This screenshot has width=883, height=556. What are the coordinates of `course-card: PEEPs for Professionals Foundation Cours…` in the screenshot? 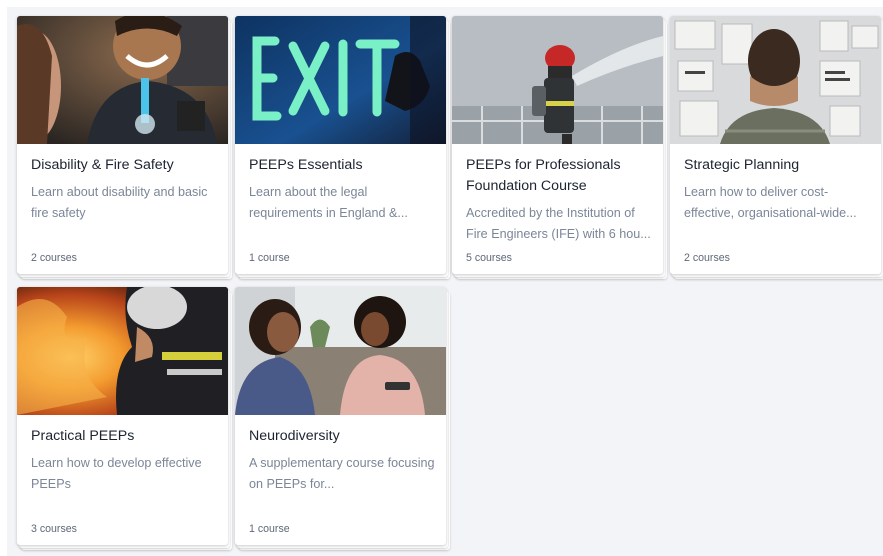 It's located at (557, 145).